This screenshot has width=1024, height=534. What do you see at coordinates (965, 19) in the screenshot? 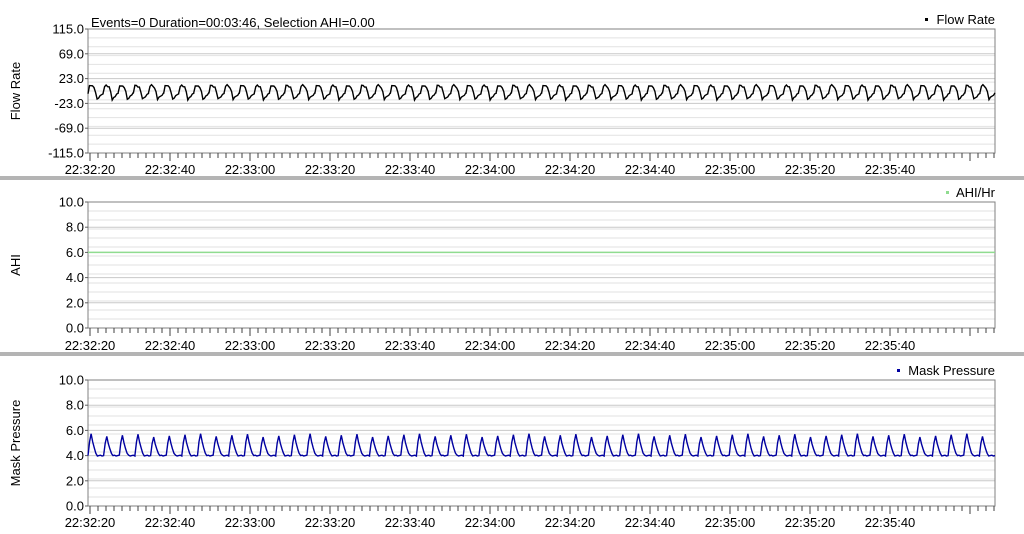
I see `legend-label: Flow Rate` at bounding box center [965, 19].